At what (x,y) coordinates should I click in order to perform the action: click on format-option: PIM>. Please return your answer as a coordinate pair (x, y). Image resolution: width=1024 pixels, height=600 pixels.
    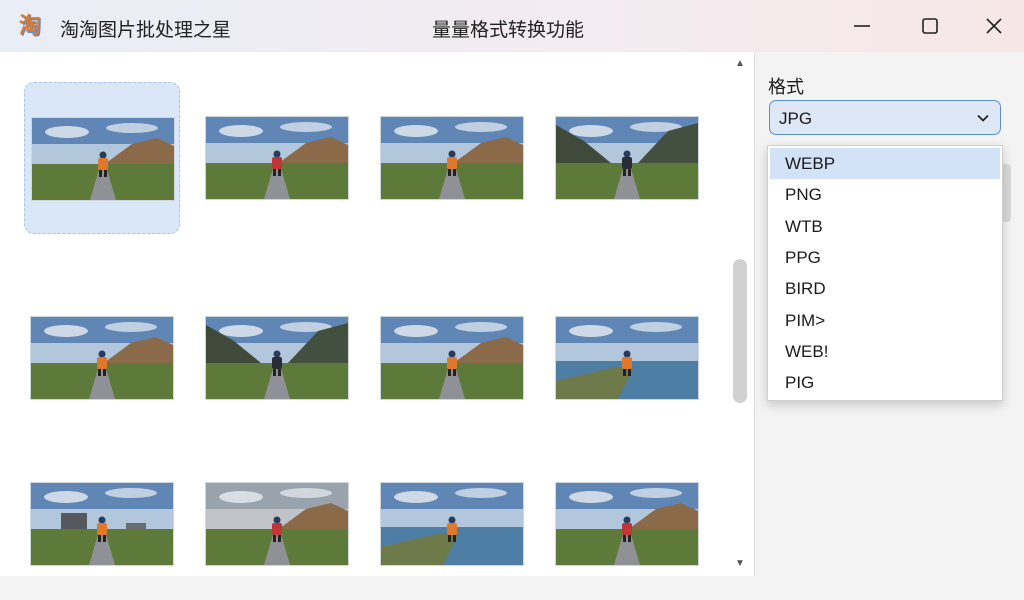
    Looking at the image, I should click on (885, 320).